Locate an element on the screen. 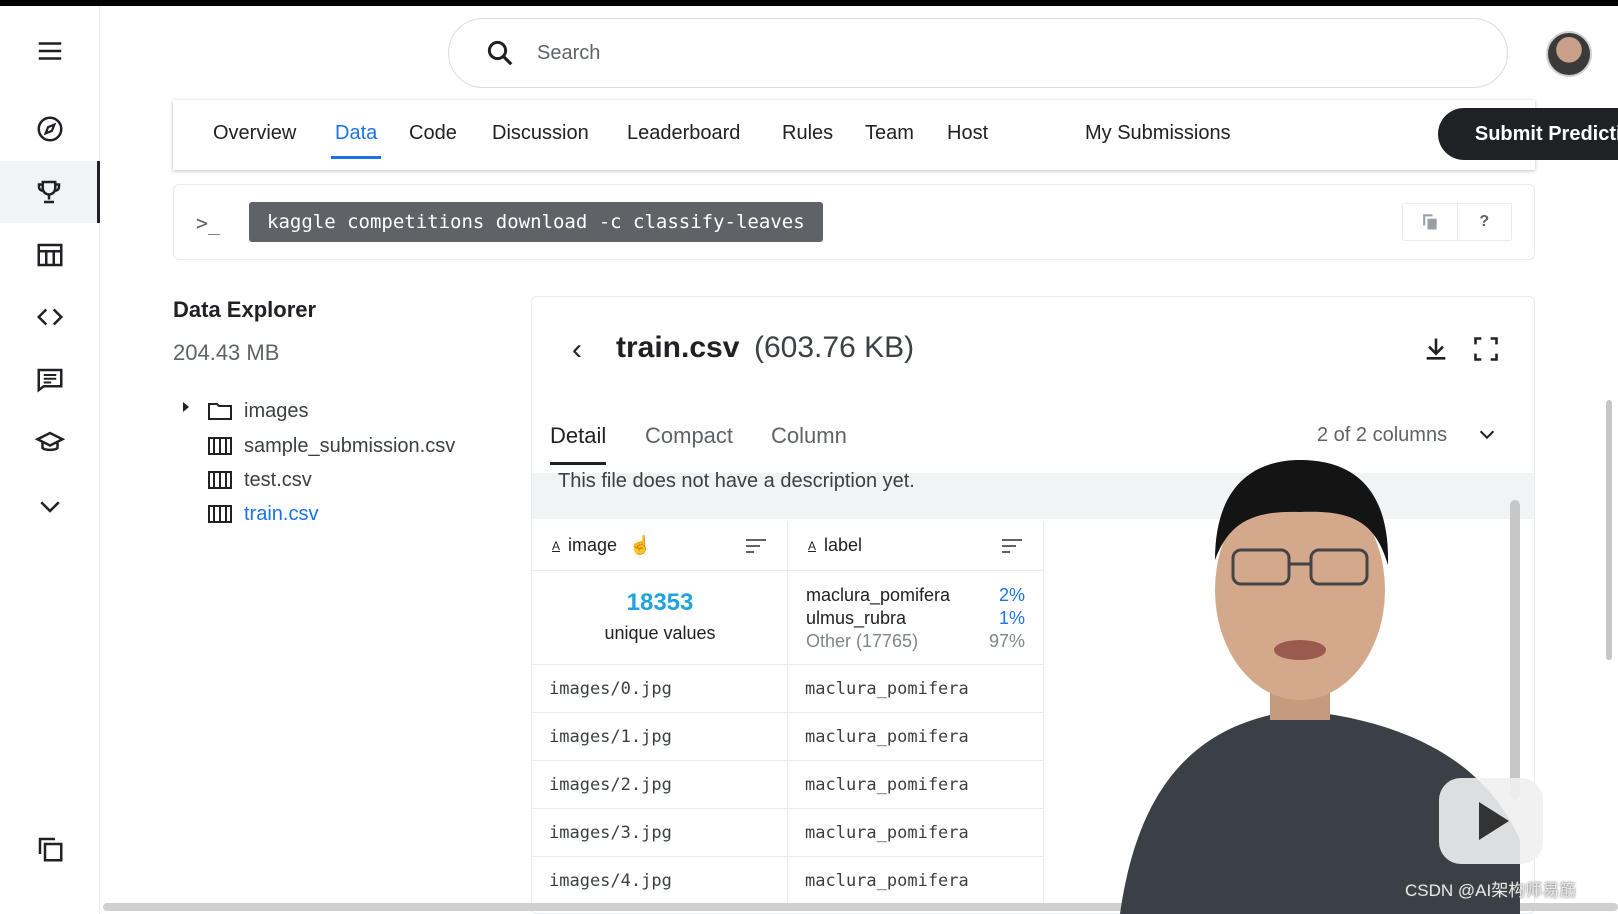 The image size is (1618, 914). tree-item-label: test.csv is located at coordinates (278, 479).